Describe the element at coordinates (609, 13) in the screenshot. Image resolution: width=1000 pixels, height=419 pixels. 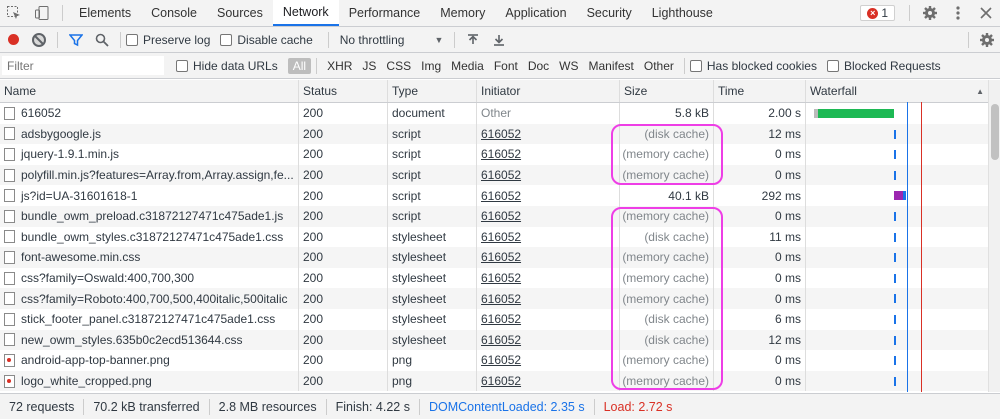
I see `tab-security: Security` at that location.